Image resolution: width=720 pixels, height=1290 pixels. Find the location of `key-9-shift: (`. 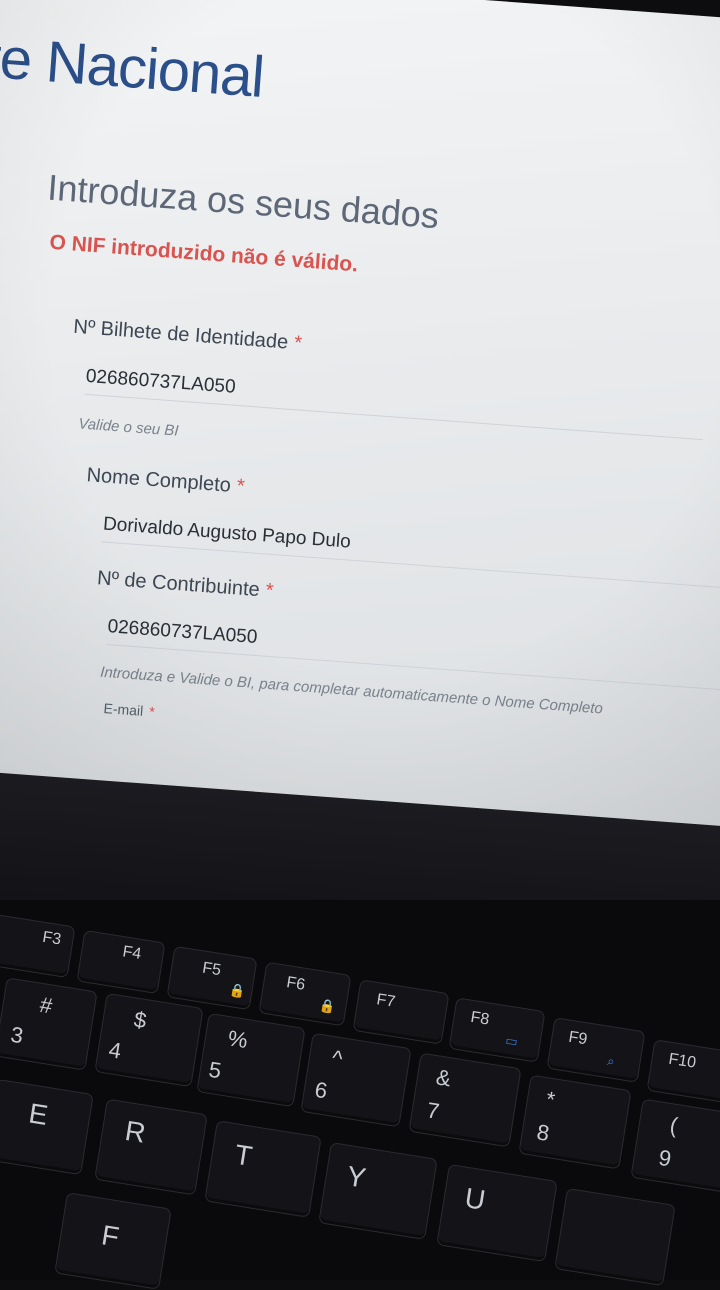

key-9-shift: ( is located at coordinates (674, 1125).